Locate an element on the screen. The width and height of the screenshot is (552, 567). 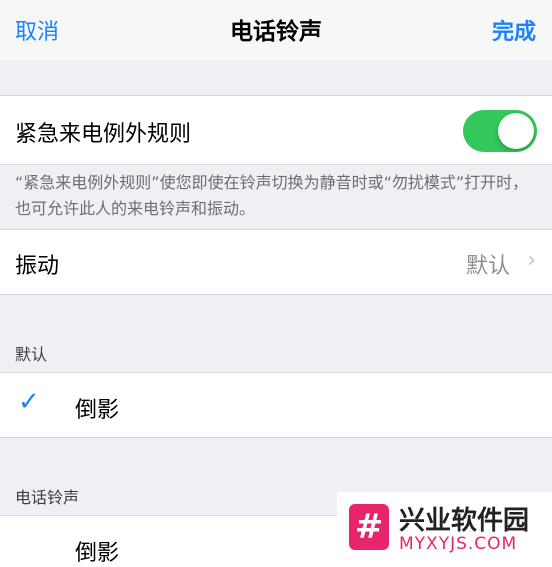
watermark: # 兴业软件园 MYXYJS.COM is located at coordinates (444, 529).